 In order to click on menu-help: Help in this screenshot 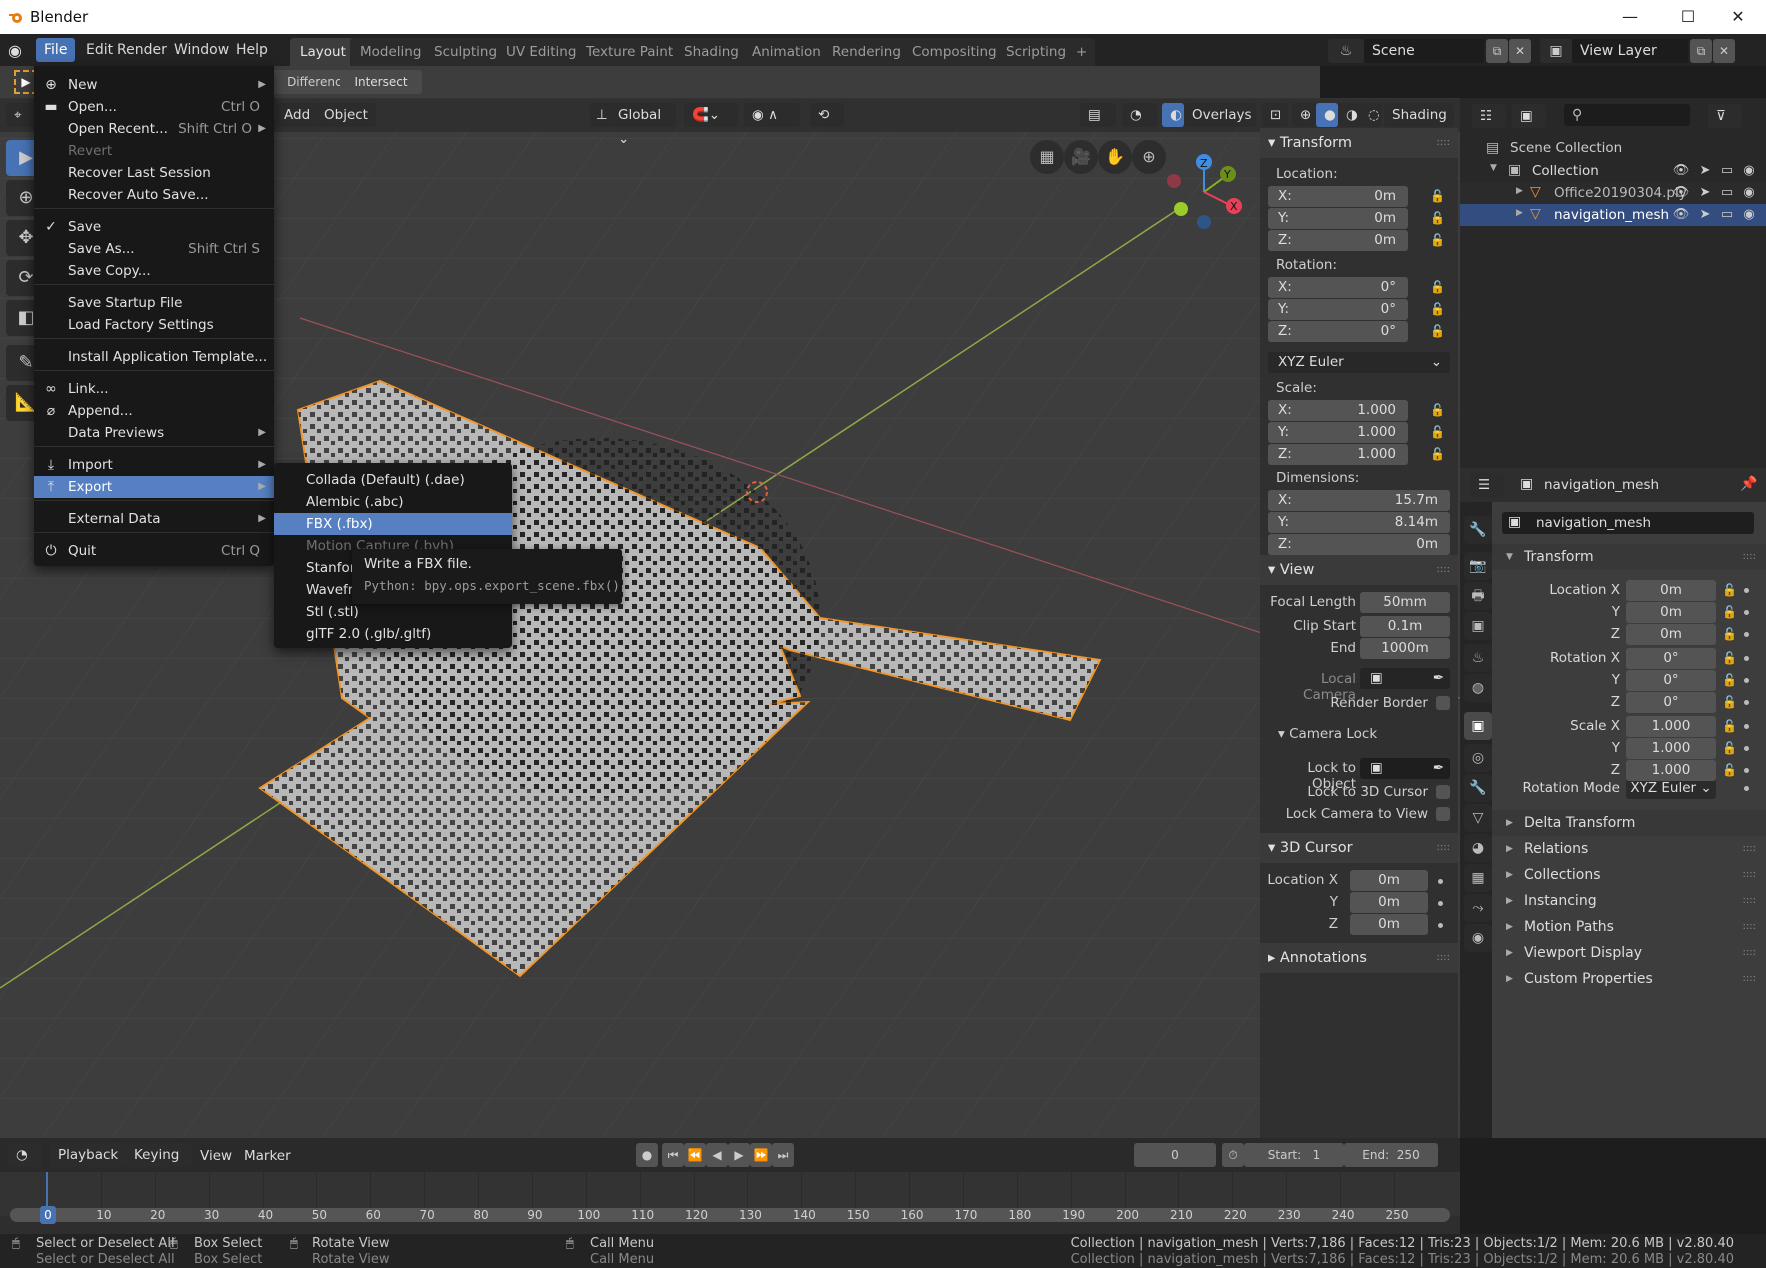, I will do `click(252, 50)`.